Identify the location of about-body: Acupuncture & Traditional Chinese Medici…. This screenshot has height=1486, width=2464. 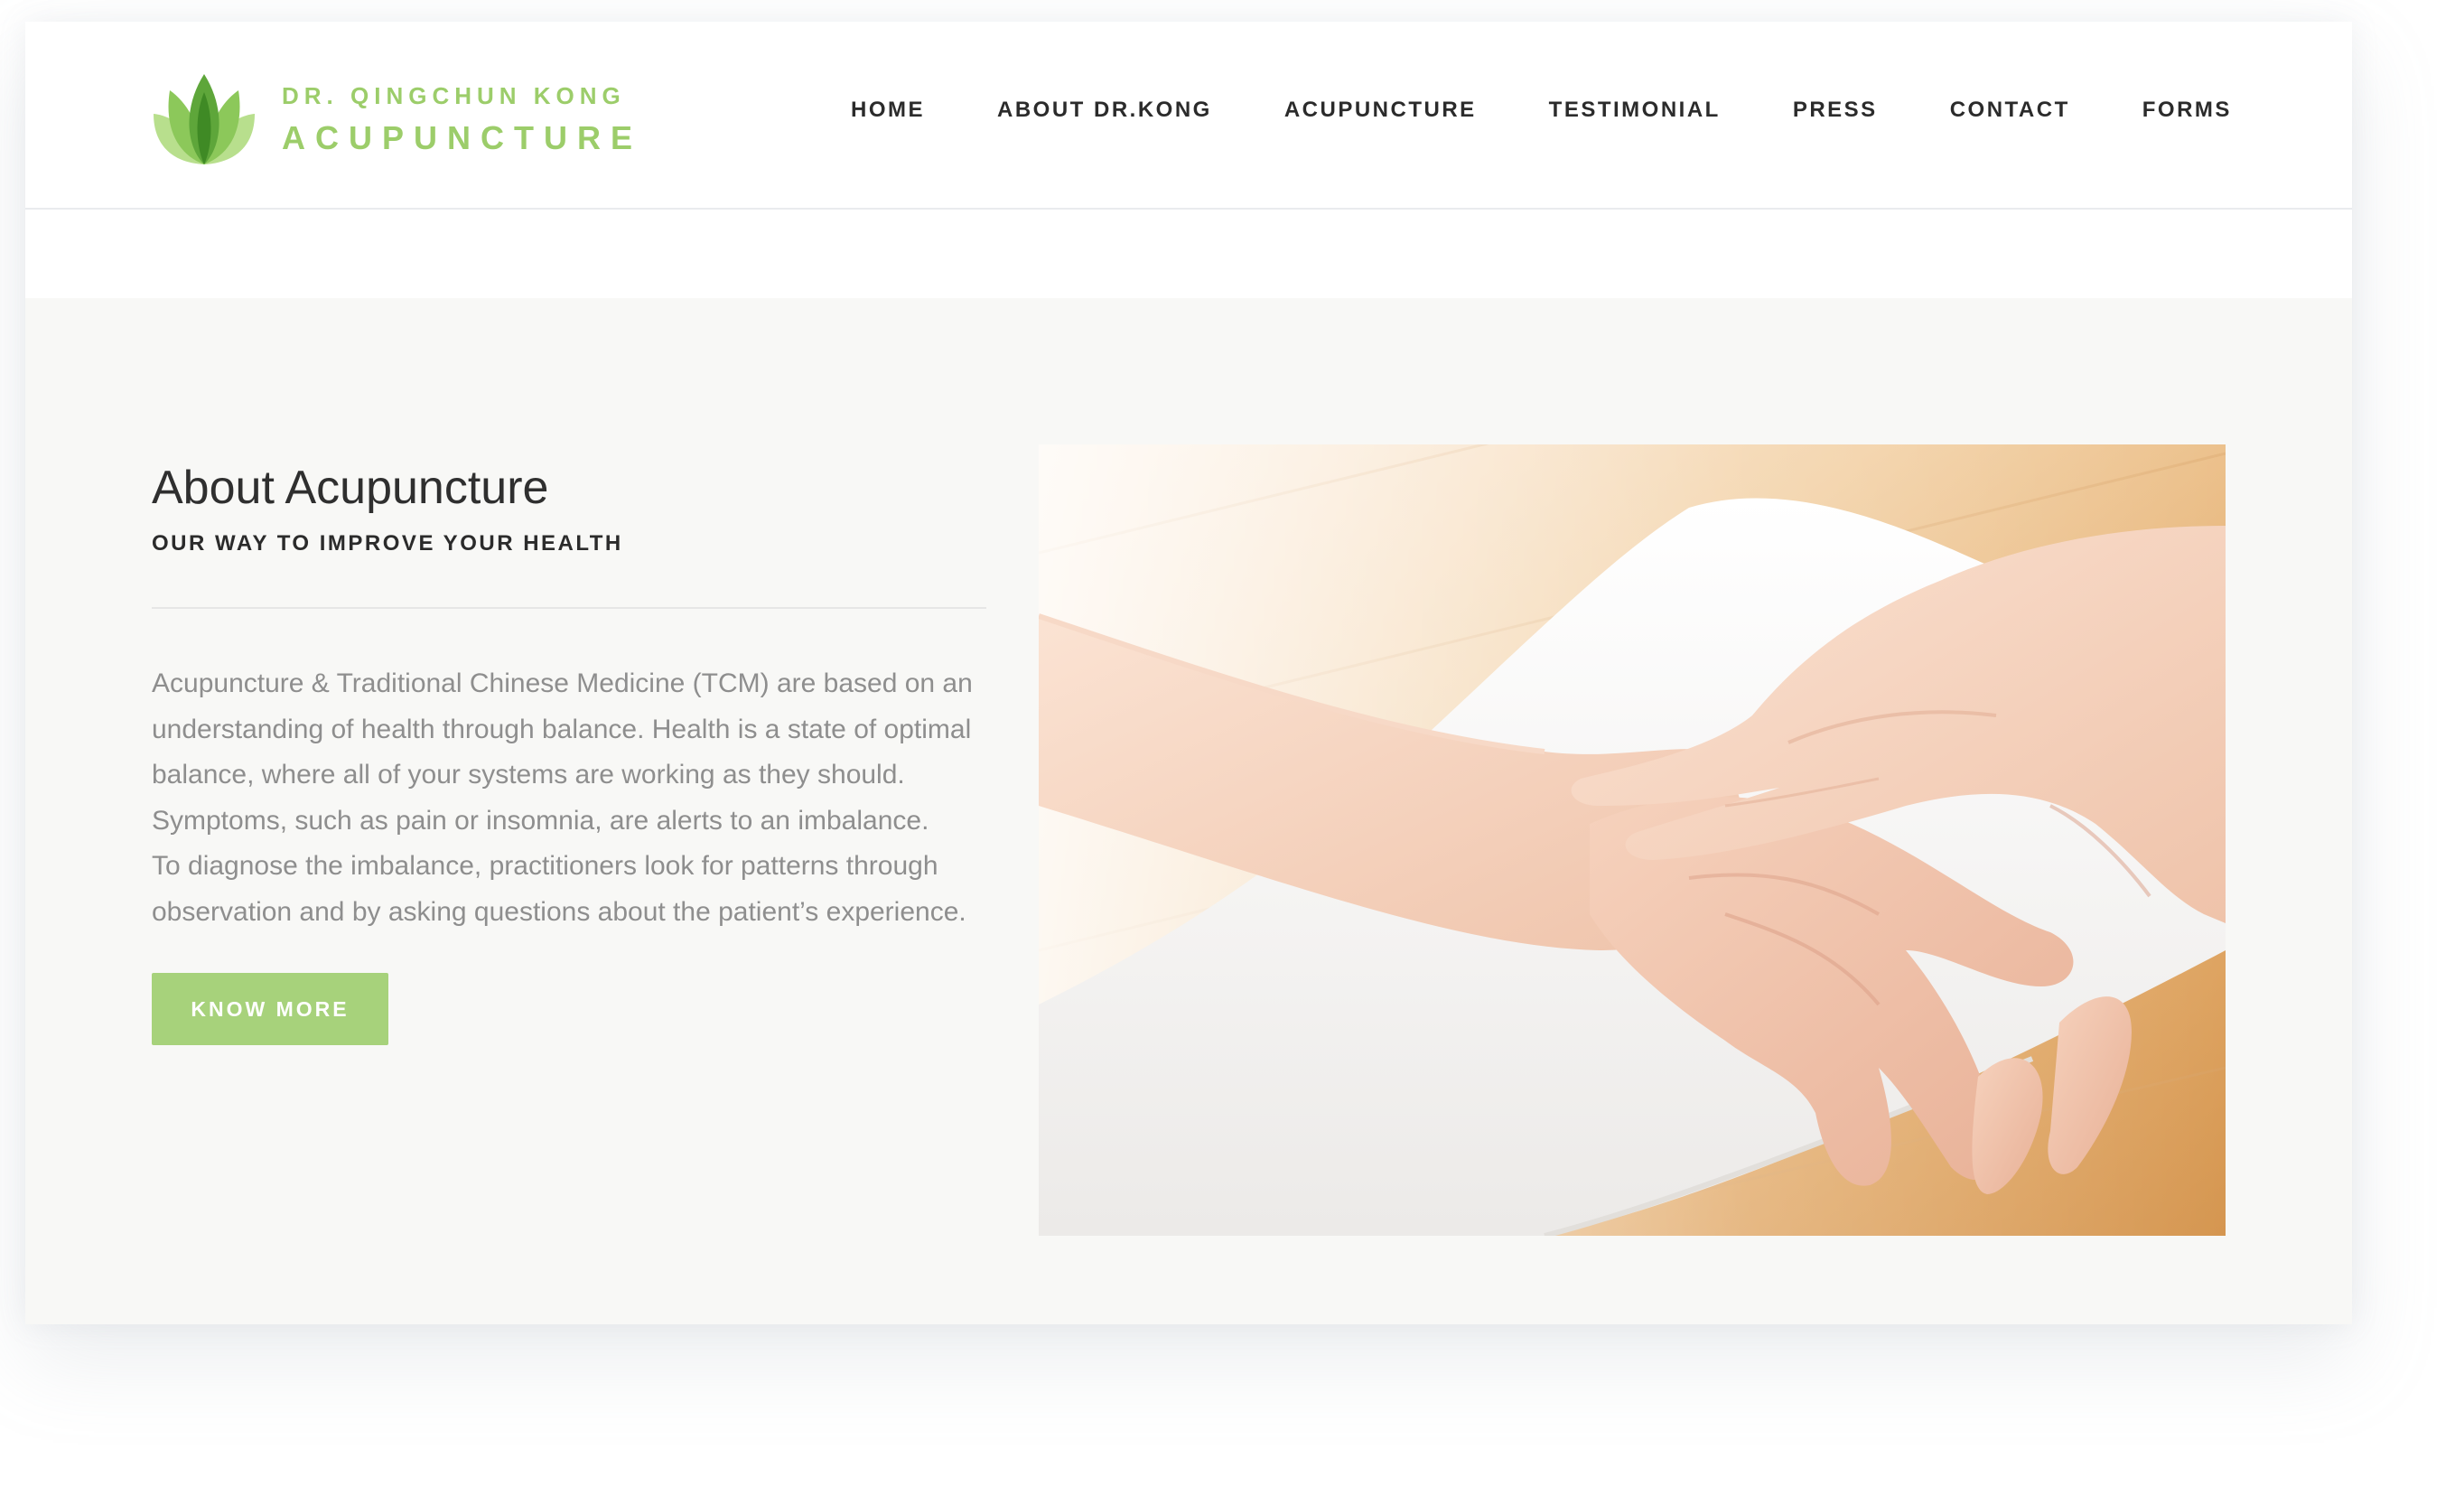
(569, 798).